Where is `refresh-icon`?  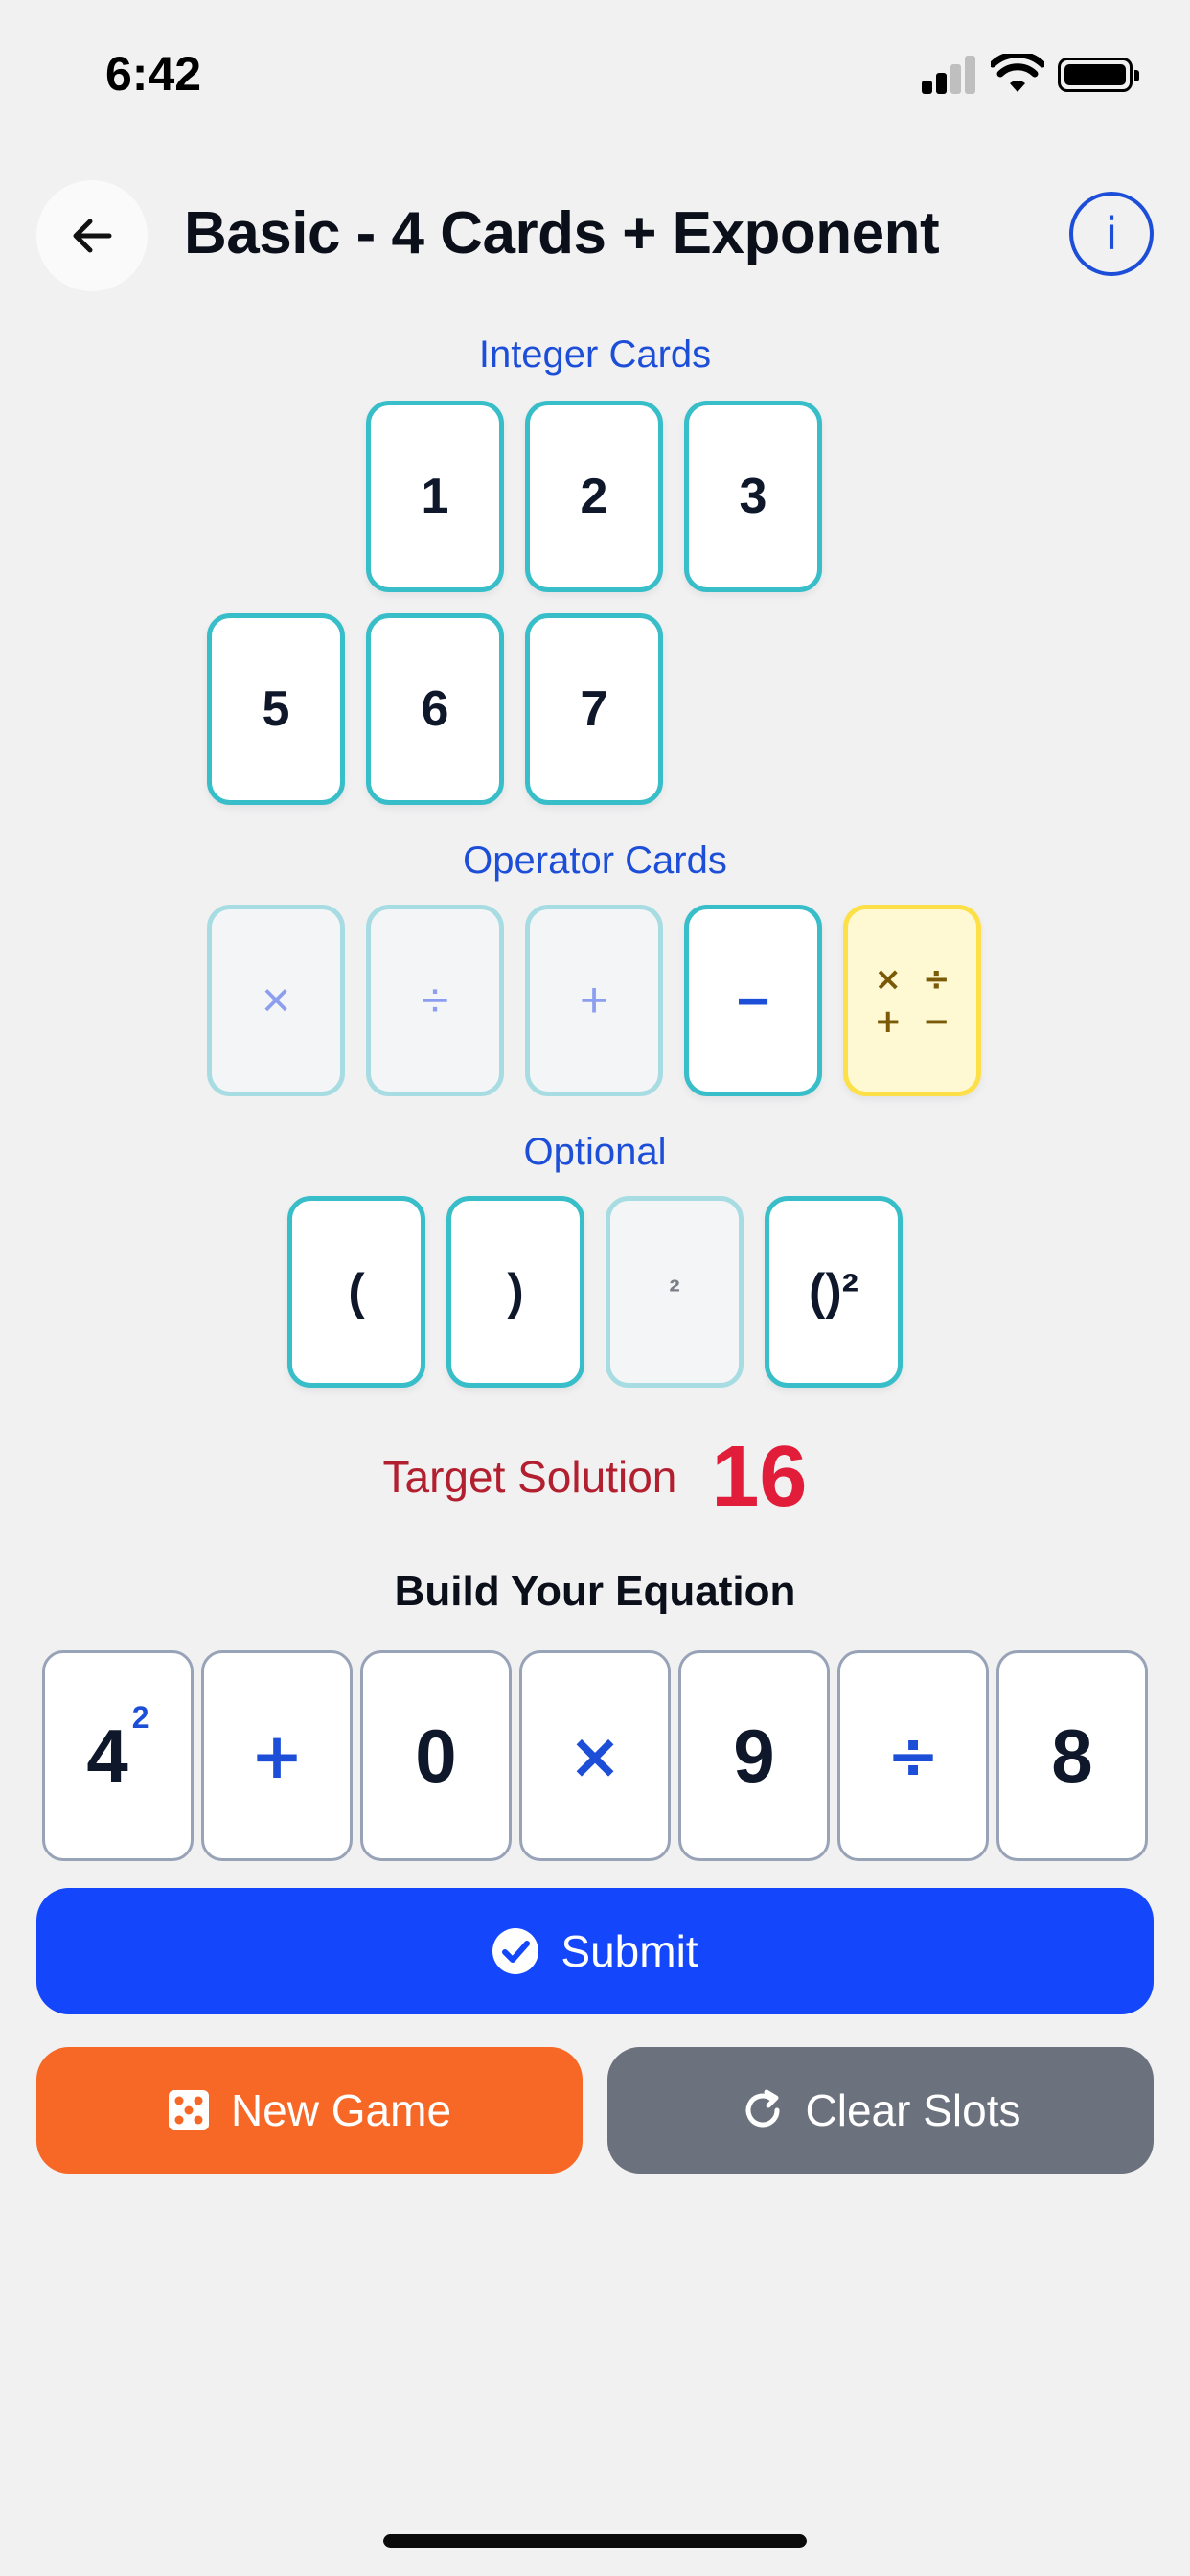 refresh-icon is located at coordinates (763, 2108).